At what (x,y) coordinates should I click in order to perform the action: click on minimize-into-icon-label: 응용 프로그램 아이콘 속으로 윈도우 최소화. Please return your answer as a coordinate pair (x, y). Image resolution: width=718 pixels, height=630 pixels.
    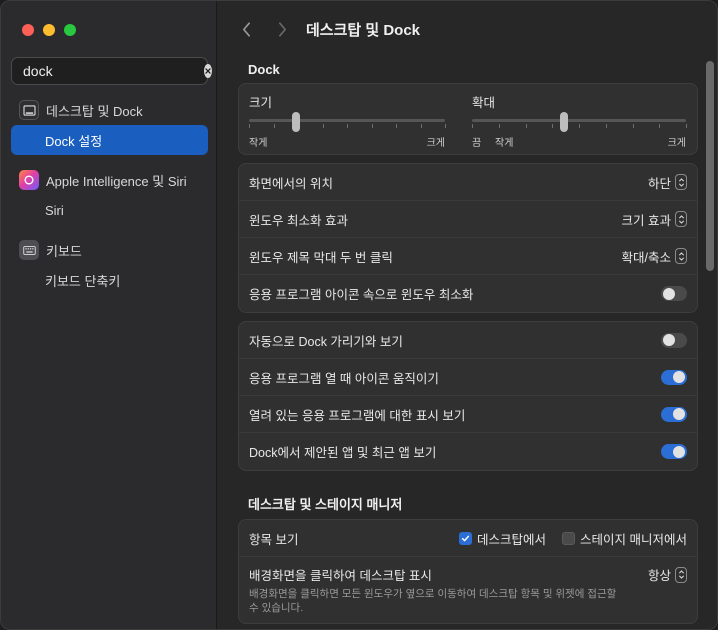
    Looking at the image, I should click on (361, 295).